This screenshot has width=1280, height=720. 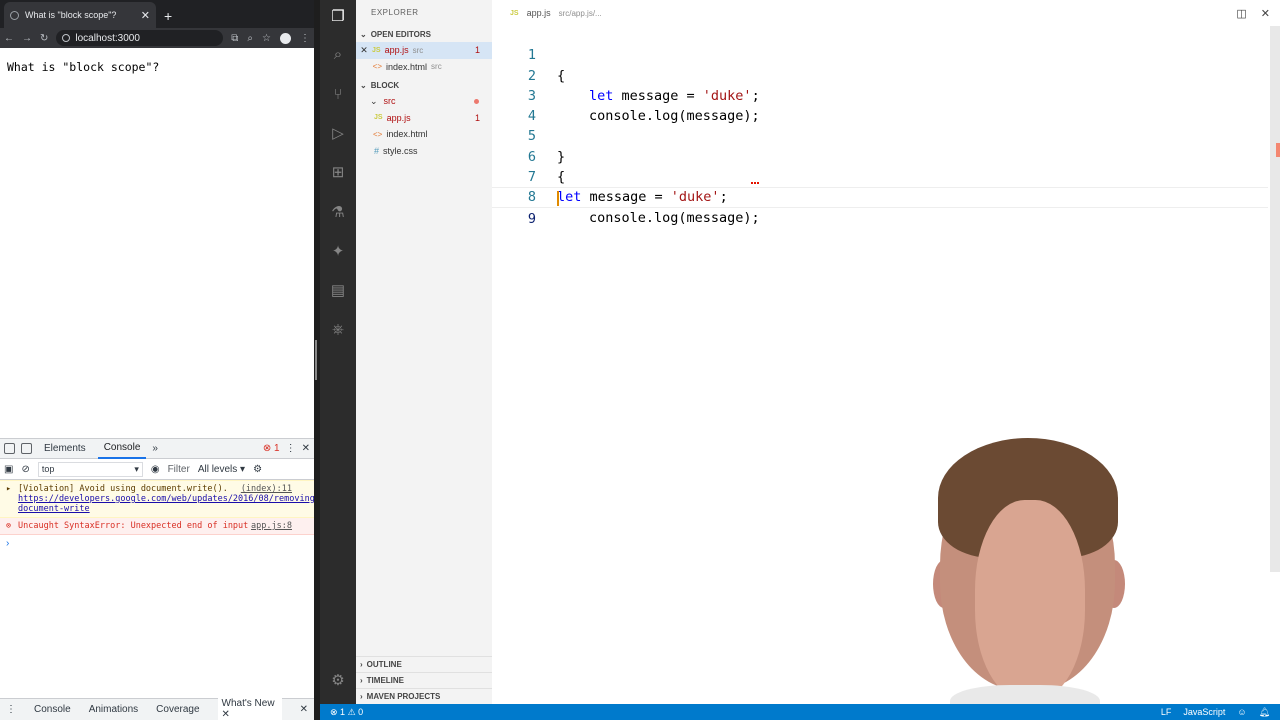 I want to click on timeline-section: › TIMELINE, so click(x=424, y=680).